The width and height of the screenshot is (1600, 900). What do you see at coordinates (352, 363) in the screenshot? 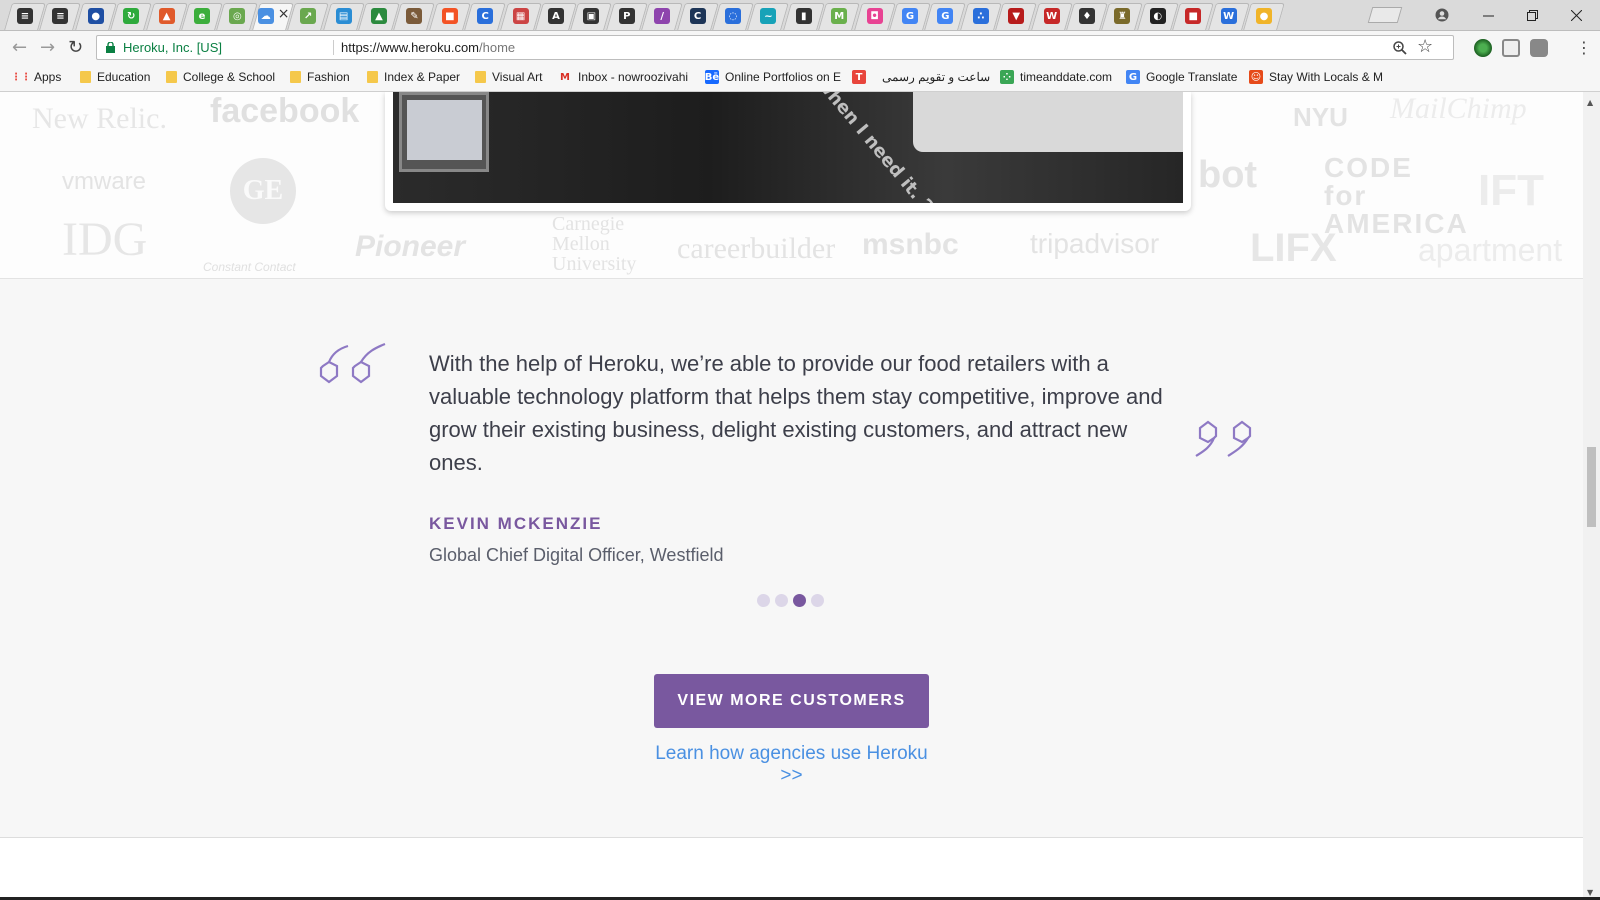
I see `open-quote-icon` at bounding box center [352, 363].